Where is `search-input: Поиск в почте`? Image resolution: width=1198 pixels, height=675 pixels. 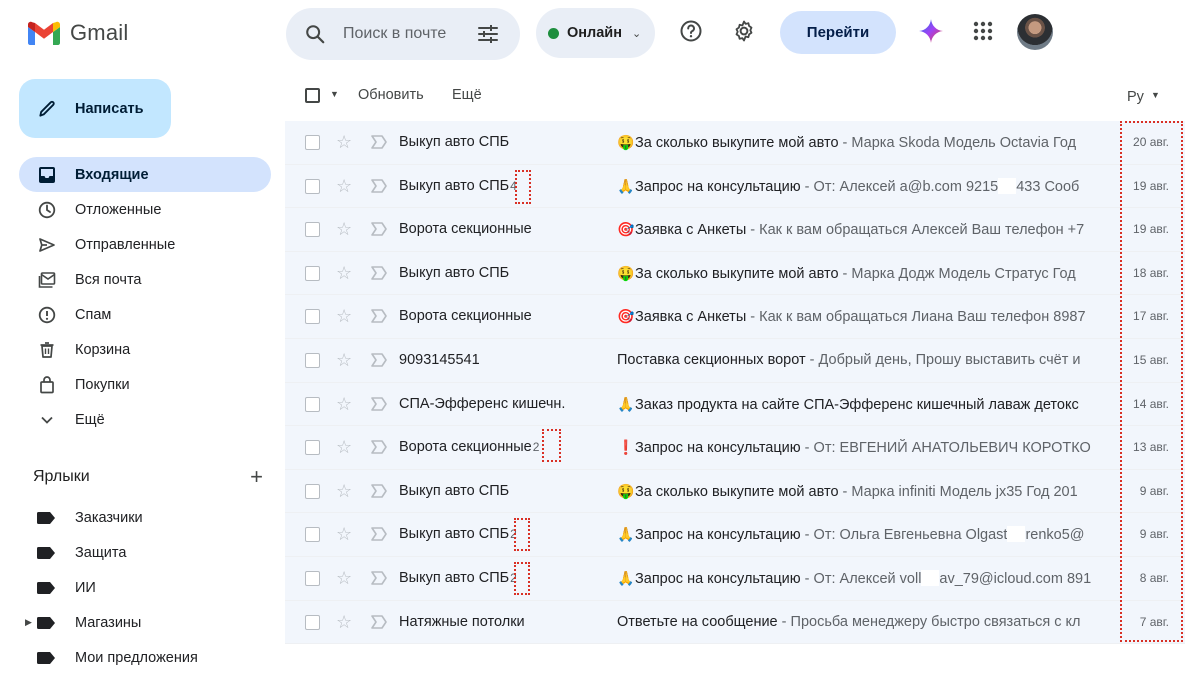
search-input: Поиск в почте is located at coordinates (394, 34).